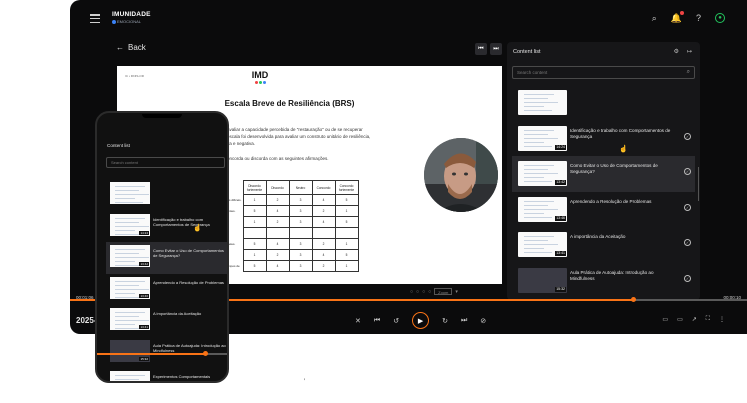  Describe the element at coordinates (166, 374) in the screenshot. I see `mobile-content-list-item: Experimentos Comportamentais` at that location.